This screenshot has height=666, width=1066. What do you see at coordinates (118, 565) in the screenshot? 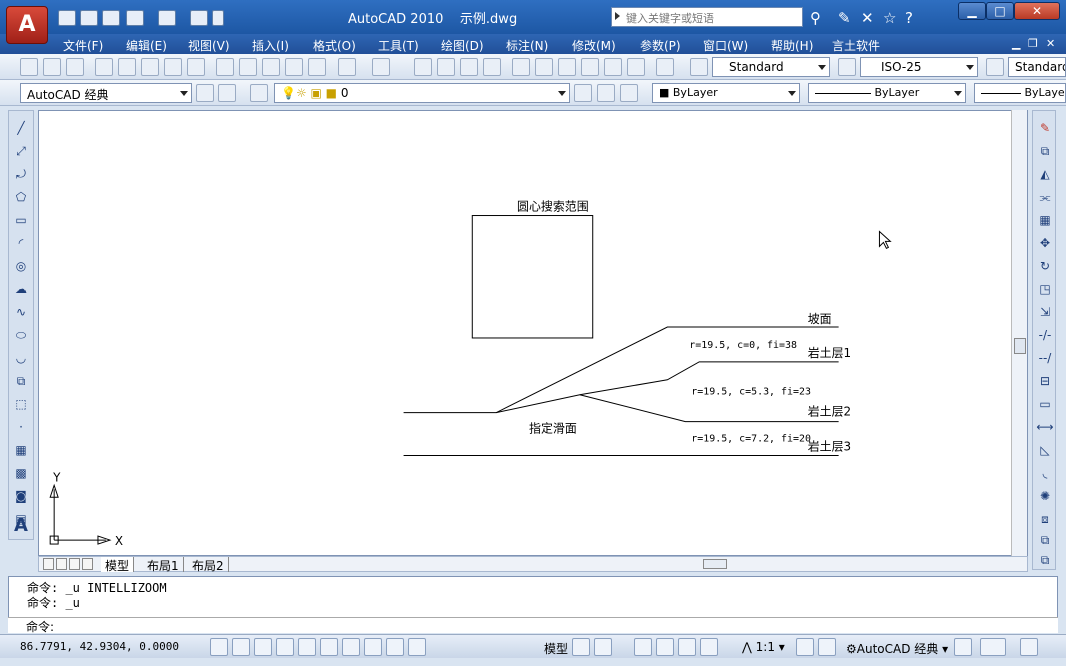
I see `tab-model: 模型` at bounding box center [118, 565].